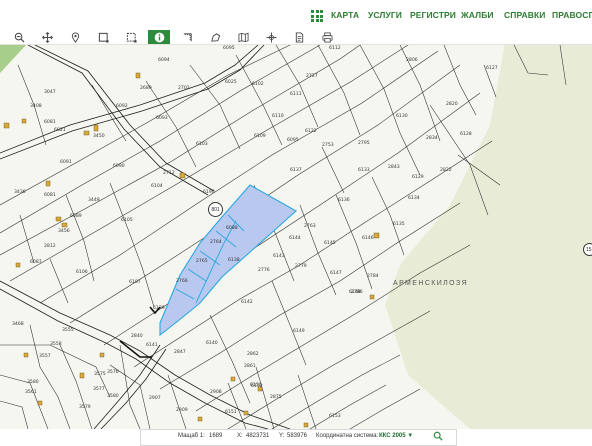 The width and height of the screenshot is (592, 446). Describe the element at coordinates (94, 200) in the screenshot. I see `parcel-label: 3449` at that location.